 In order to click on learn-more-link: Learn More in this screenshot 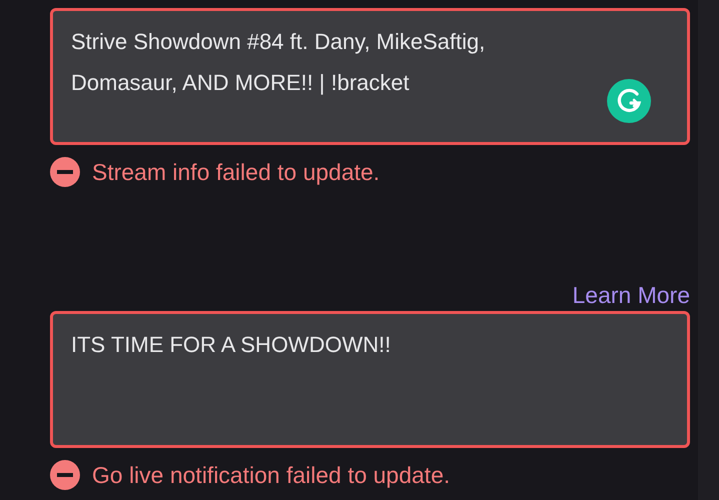, I will do `click(631, 294)`.